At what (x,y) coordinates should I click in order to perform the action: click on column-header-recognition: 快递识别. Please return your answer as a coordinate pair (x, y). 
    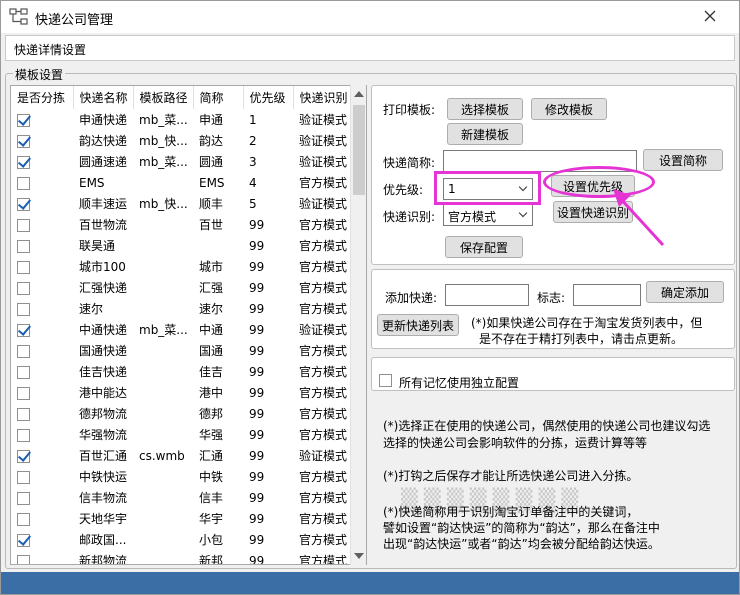
    Looking at the image, I should click on (322, 97).